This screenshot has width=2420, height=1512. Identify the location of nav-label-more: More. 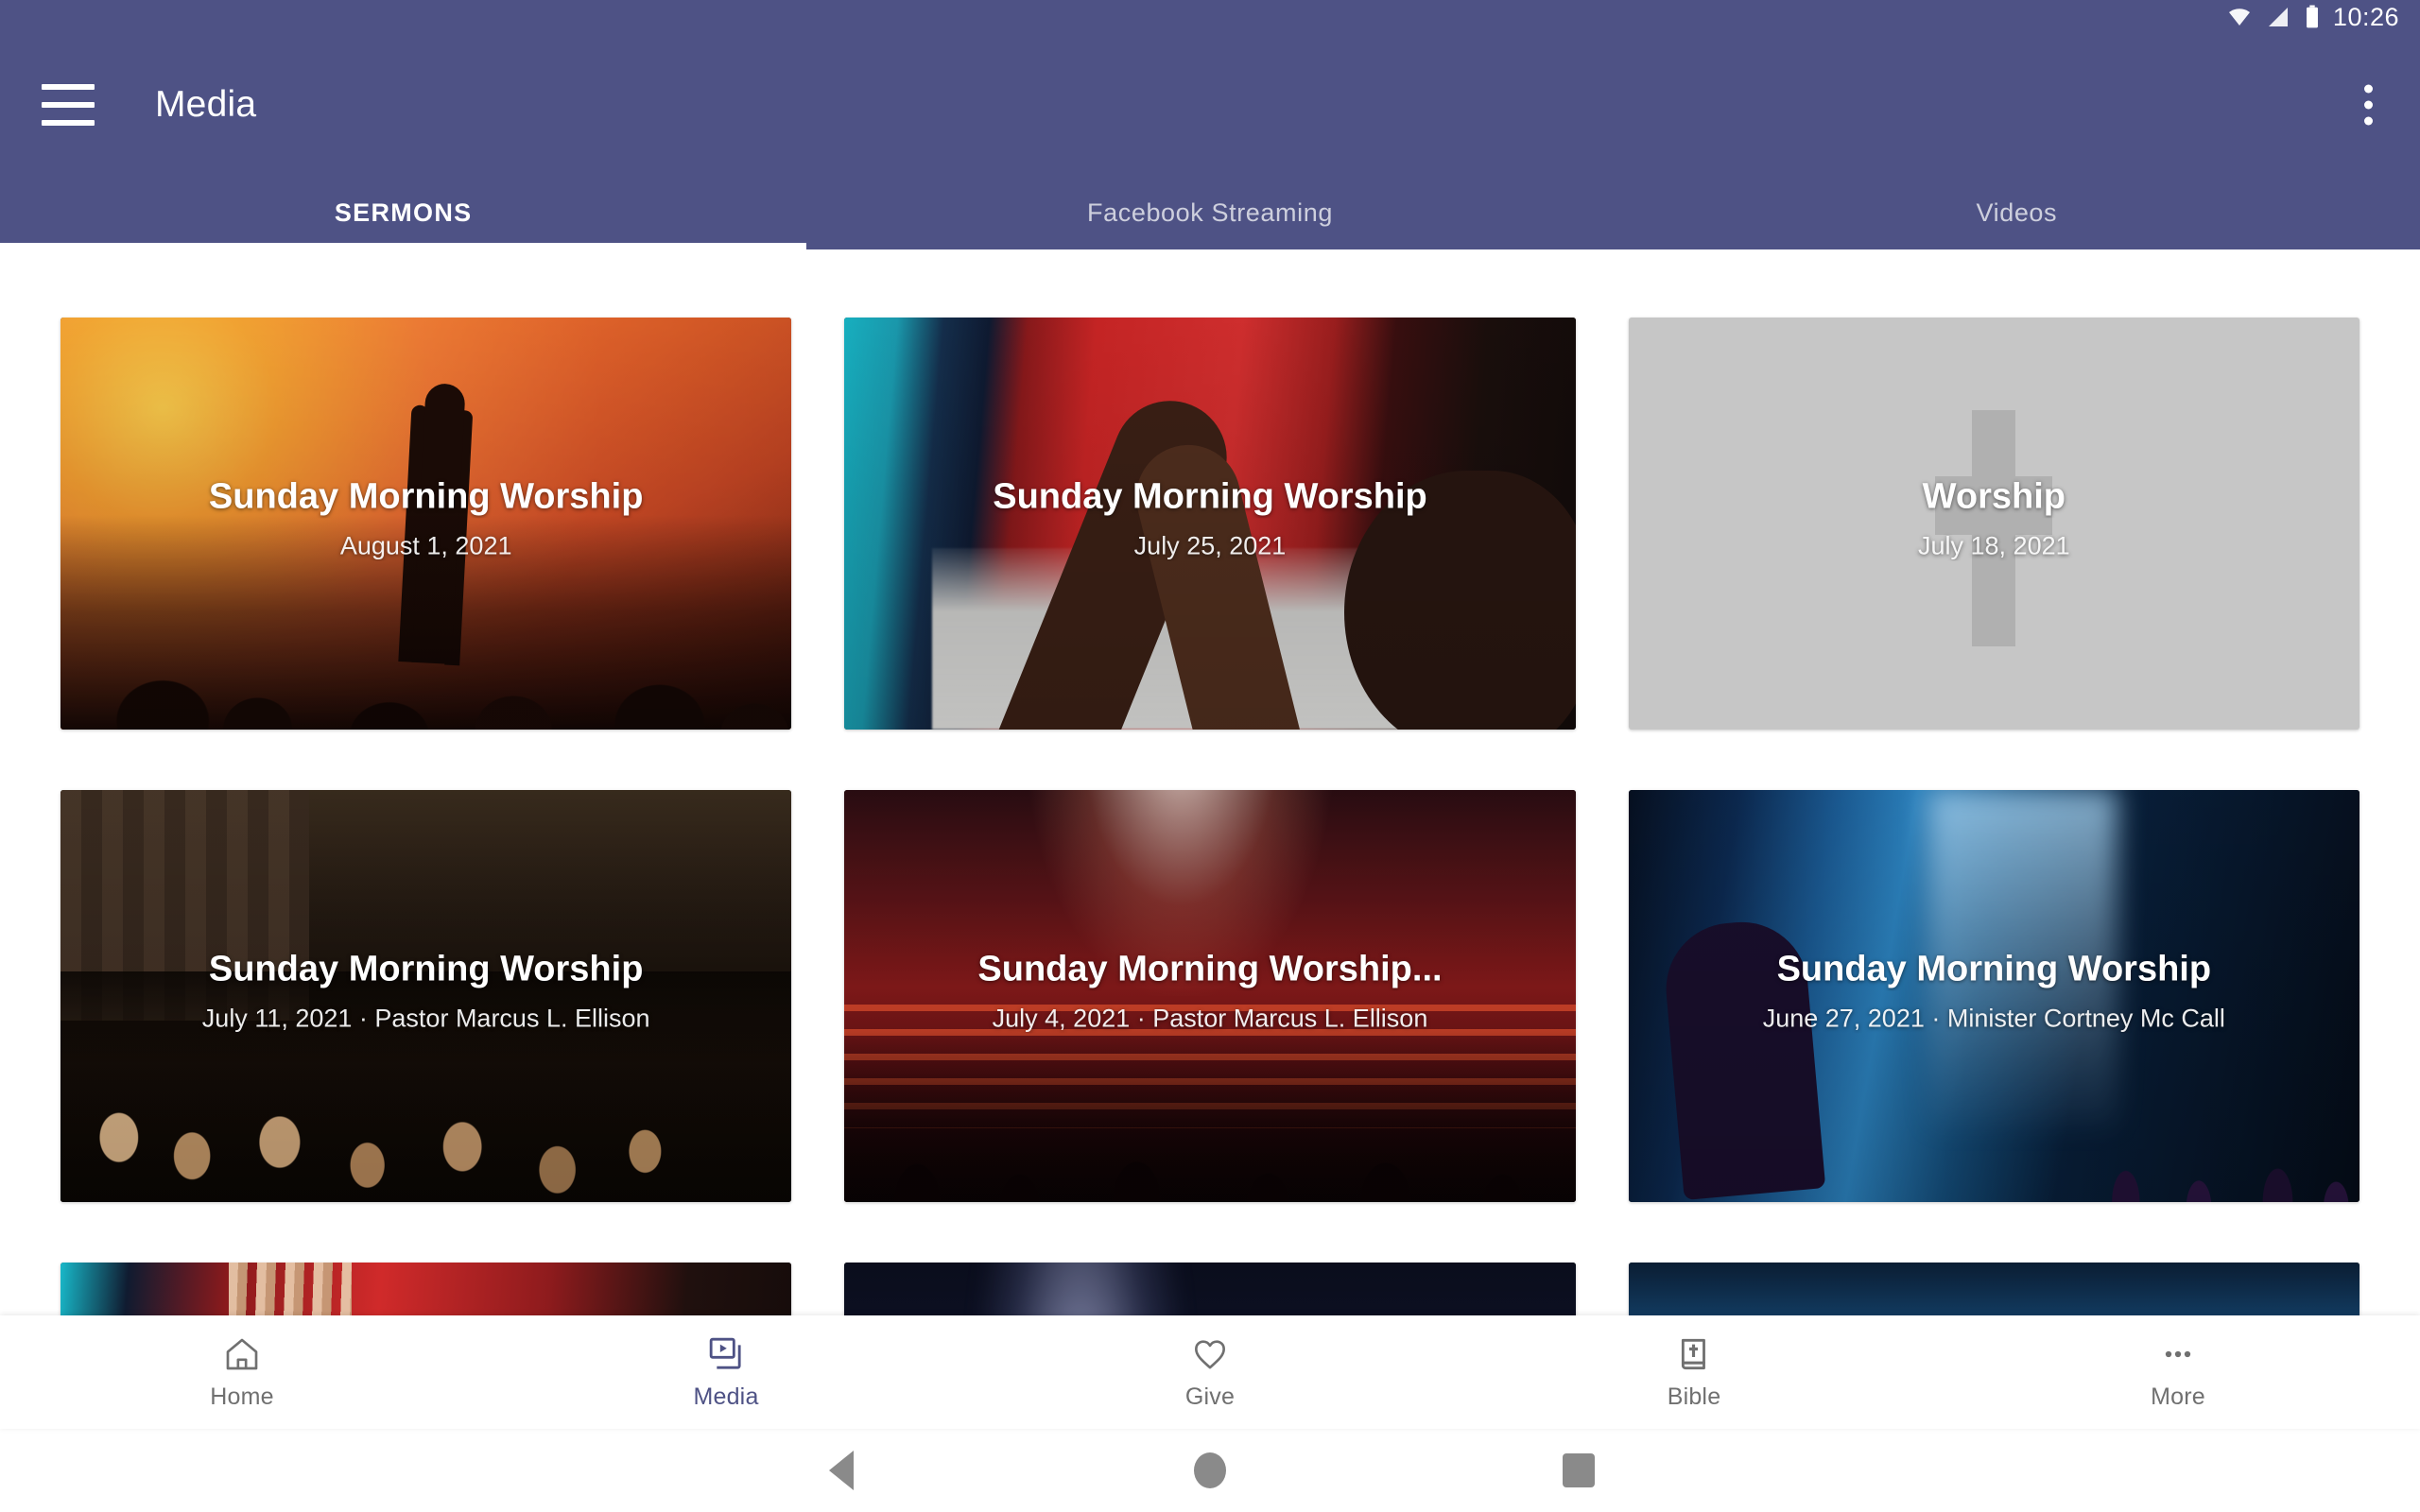
(2178, 1396).